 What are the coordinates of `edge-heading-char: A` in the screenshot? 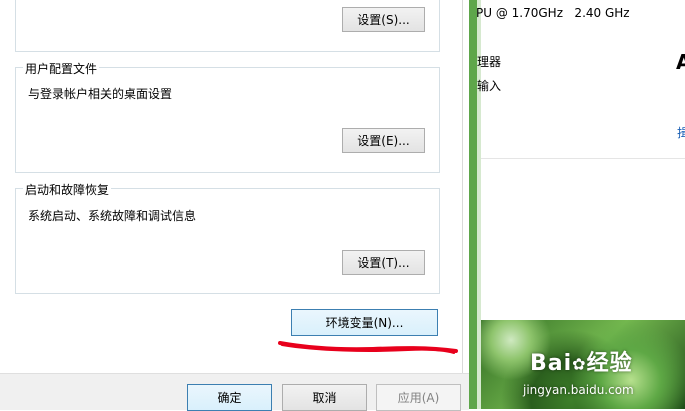 It's located at (680, 62).